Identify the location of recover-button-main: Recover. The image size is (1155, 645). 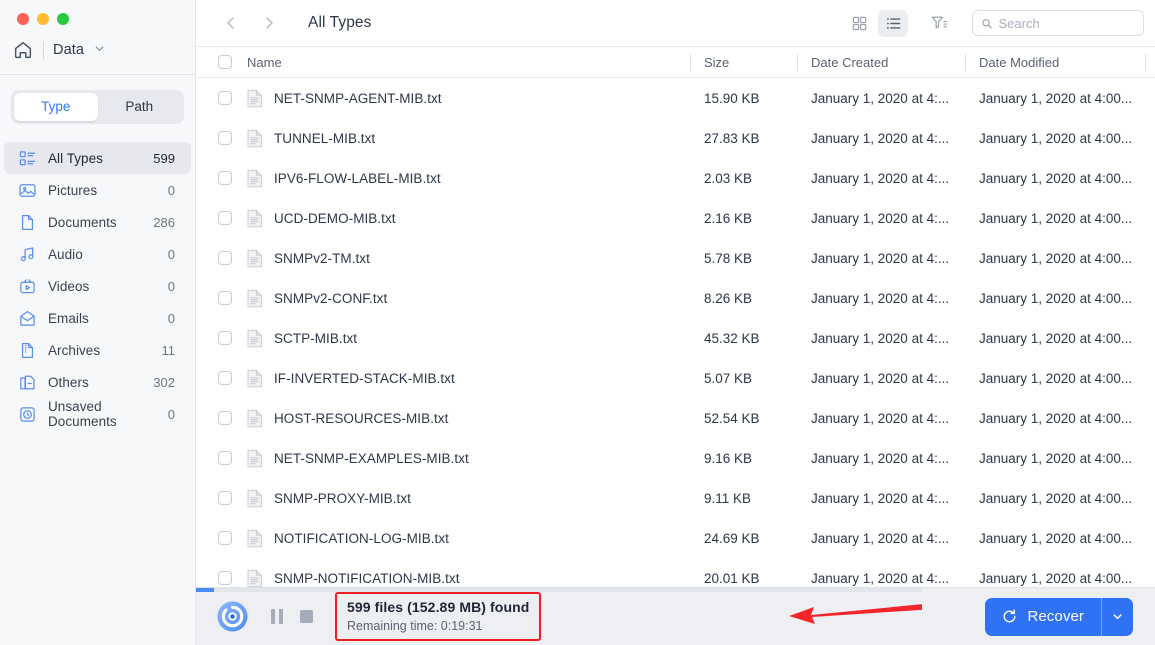
(1043, 617).